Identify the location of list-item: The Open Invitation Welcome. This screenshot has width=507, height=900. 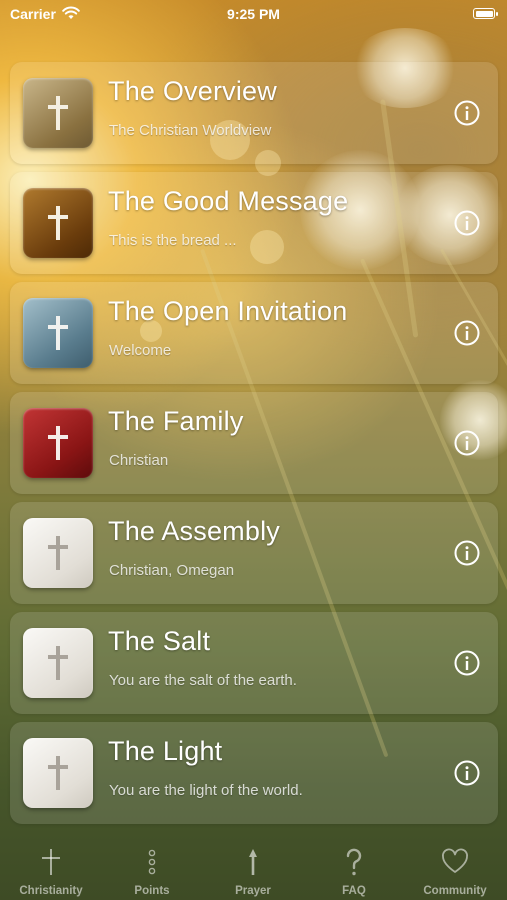
(254, 333).